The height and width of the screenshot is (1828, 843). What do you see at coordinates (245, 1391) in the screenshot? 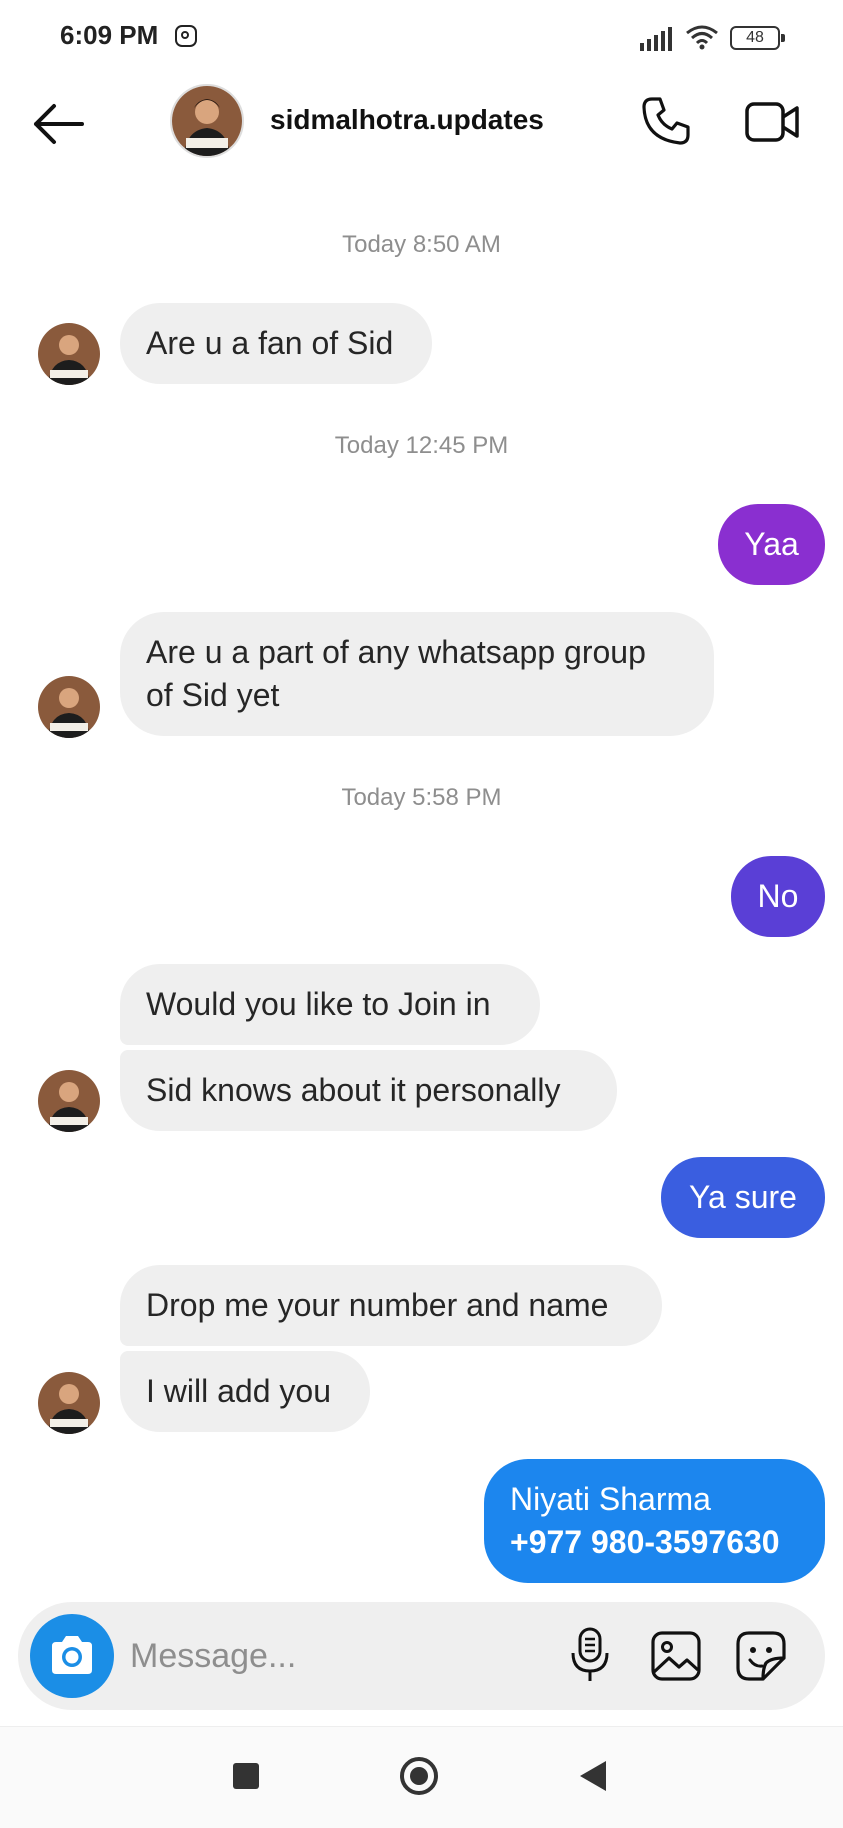
I see `incoming-message: I will add you` at bounding box center [245, 1391].